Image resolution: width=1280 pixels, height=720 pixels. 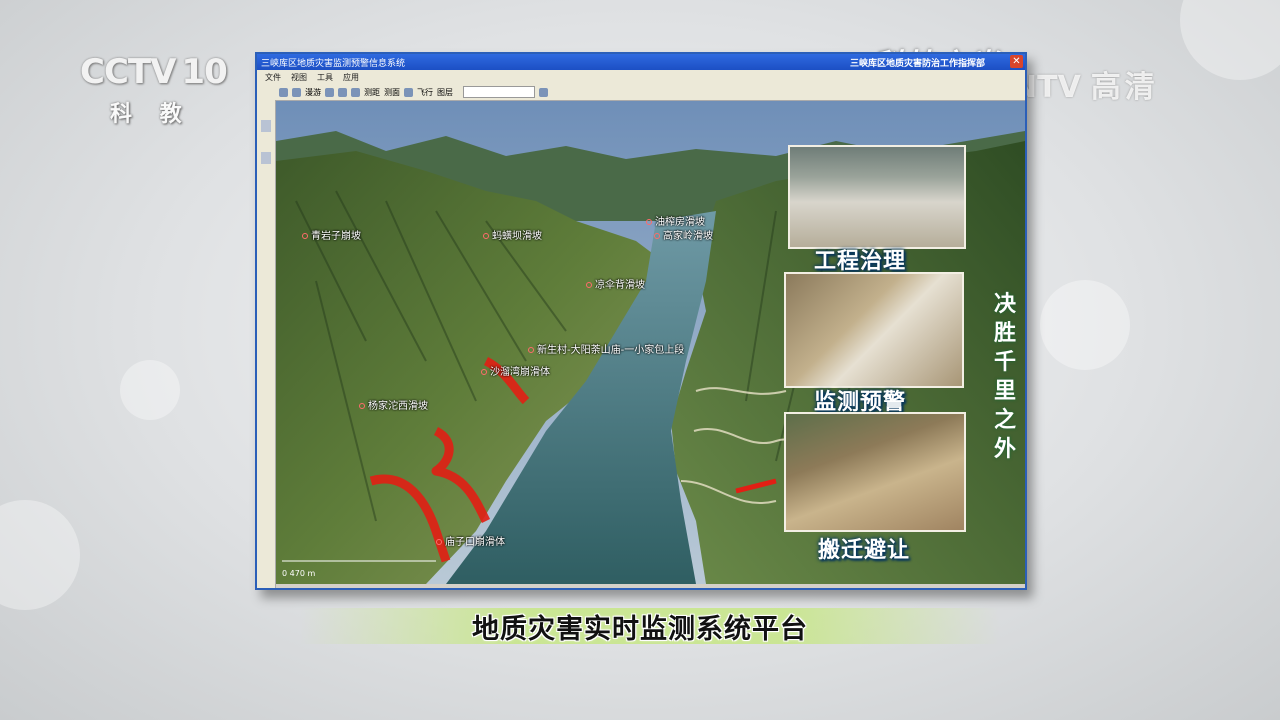 What do you see at coordinates (154, 72) in the screenshot?
I see `channel-brand: CCTV 10` at bounding box center [154, 72].